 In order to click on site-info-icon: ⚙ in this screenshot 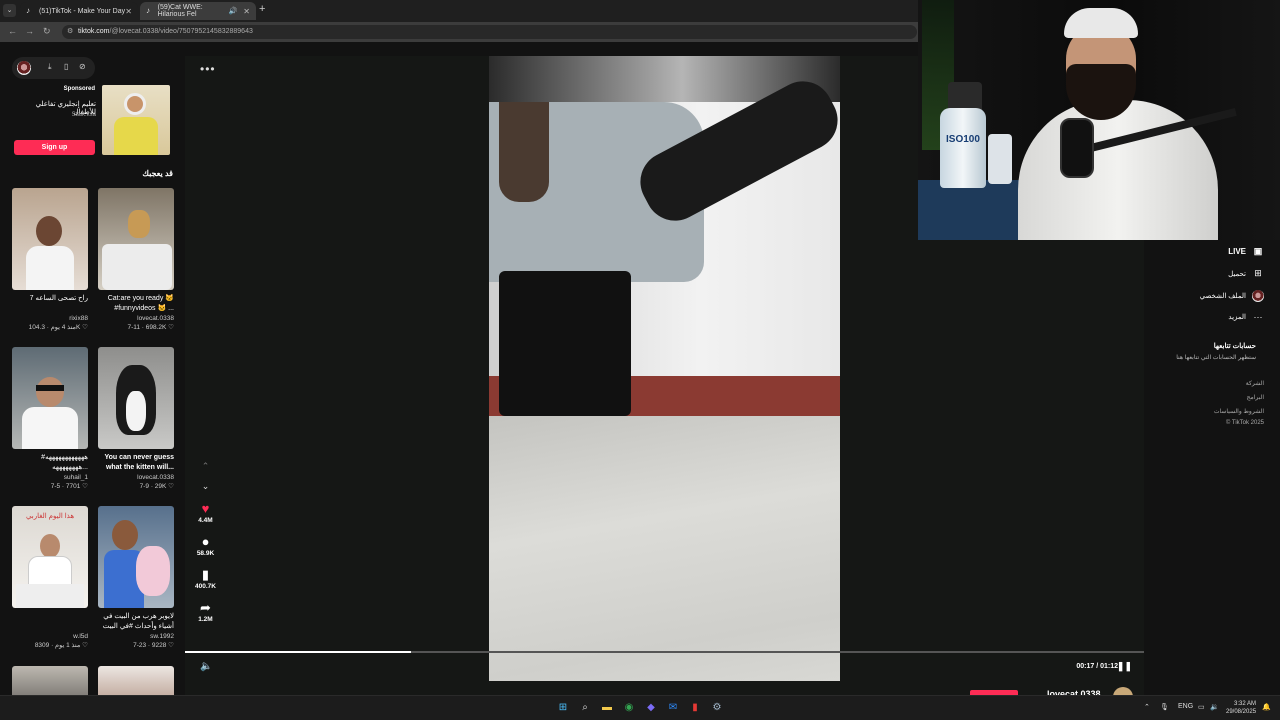, I will do `click(70, 32)`.